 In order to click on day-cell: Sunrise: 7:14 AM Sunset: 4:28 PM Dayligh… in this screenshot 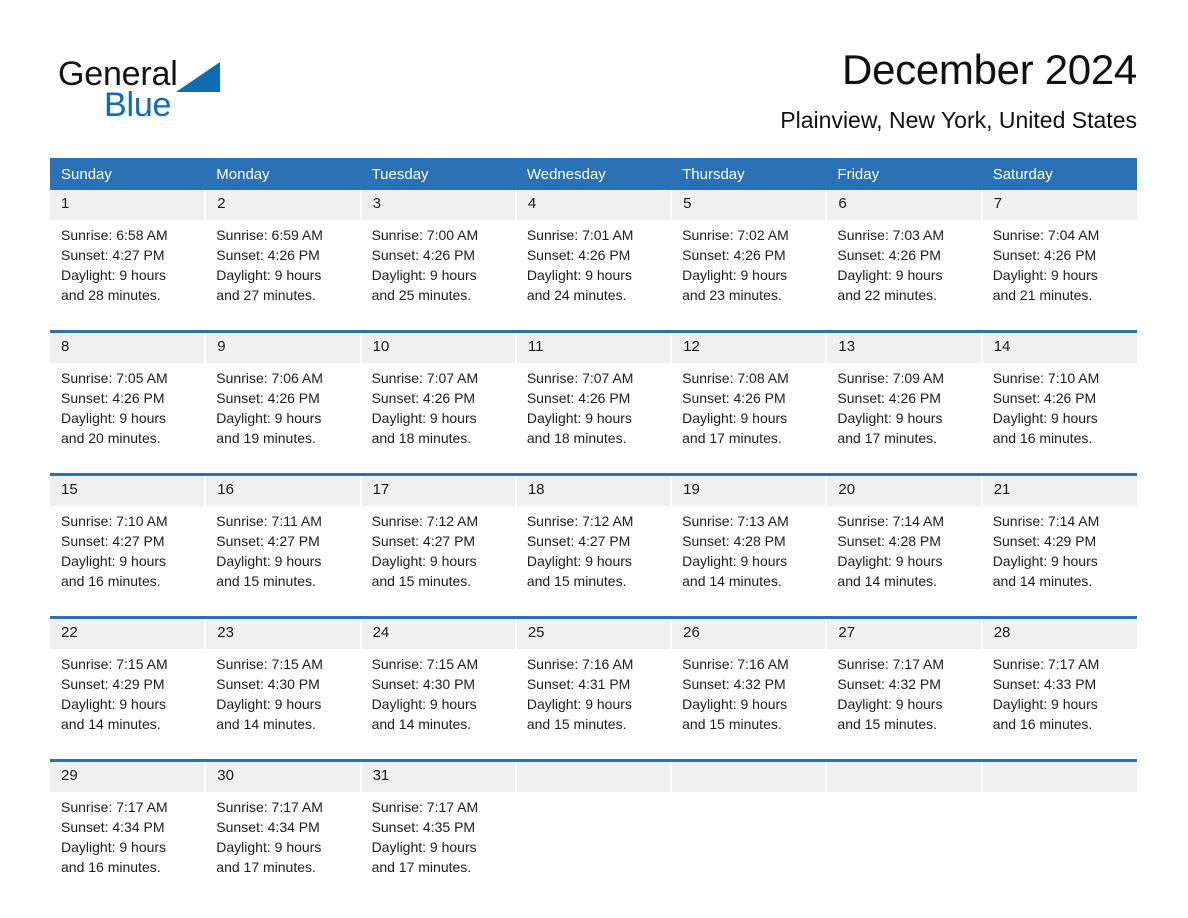, I will do `click(904, 562)`.